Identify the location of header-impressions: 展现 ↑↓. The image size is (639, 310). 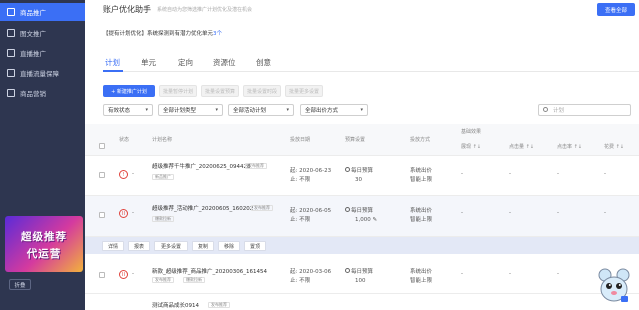
(471, 146).